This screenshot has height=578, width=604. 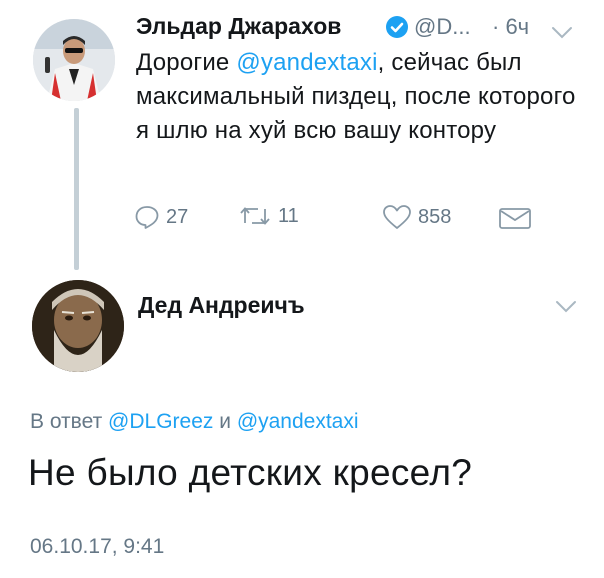 I want to click on reply-timestamp: 06.10.17, 9:41, so click(x=97, y=547).